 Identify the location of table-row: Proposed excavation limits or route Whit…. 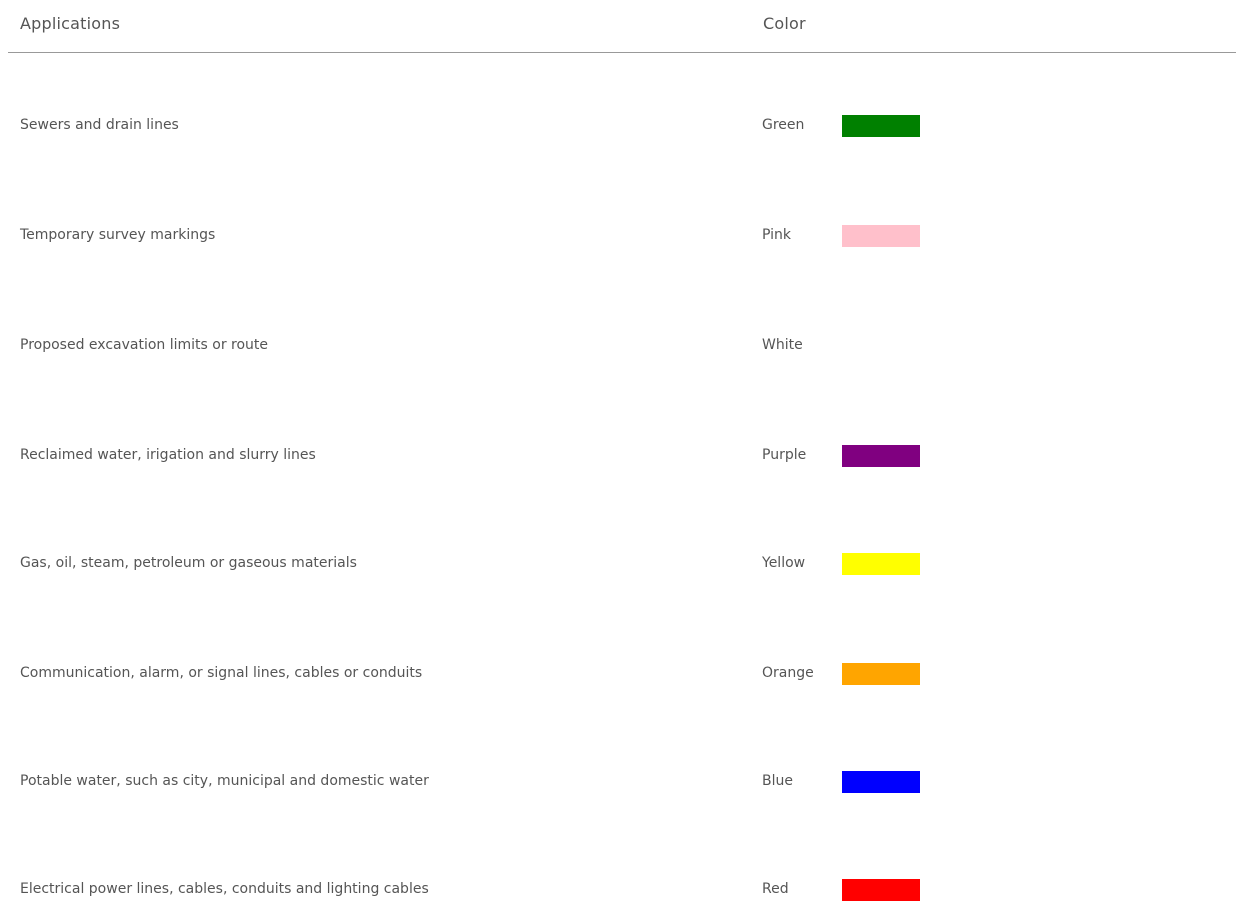
(618, 346).